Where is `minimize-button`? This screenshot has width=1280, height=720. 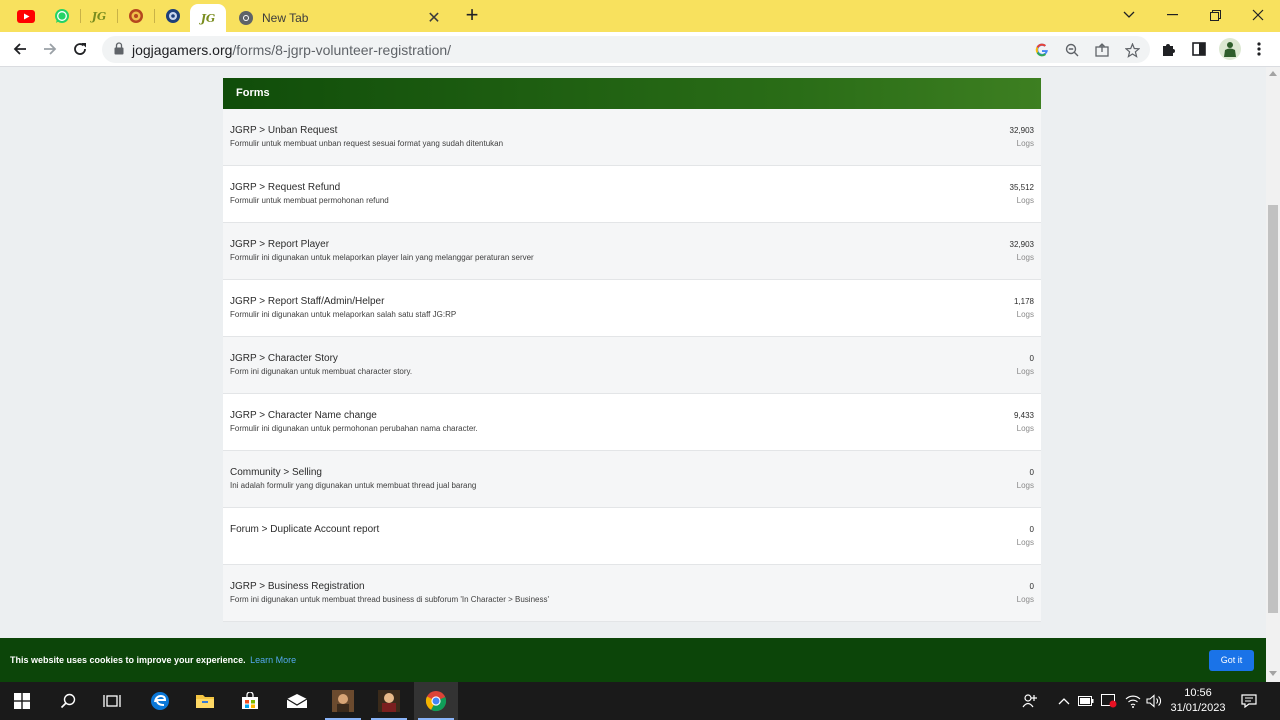 minimize-button is located at coordinates (1172, 15).